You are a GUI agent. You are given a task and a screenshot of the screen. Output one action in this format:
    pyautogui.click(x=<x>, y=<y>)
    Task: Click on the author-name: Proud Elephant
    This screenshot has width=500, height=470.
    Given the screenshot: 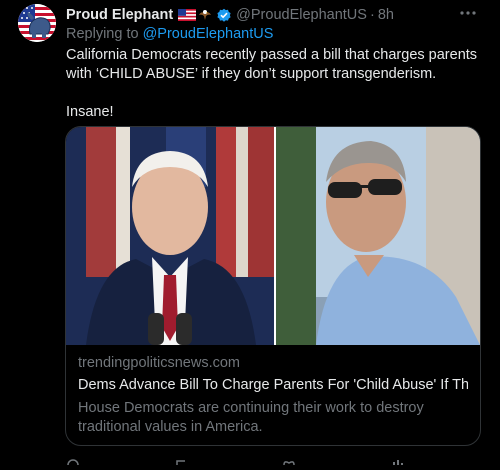 What is the action you would take?
    pyautogui.click(x=119, y=15)
    